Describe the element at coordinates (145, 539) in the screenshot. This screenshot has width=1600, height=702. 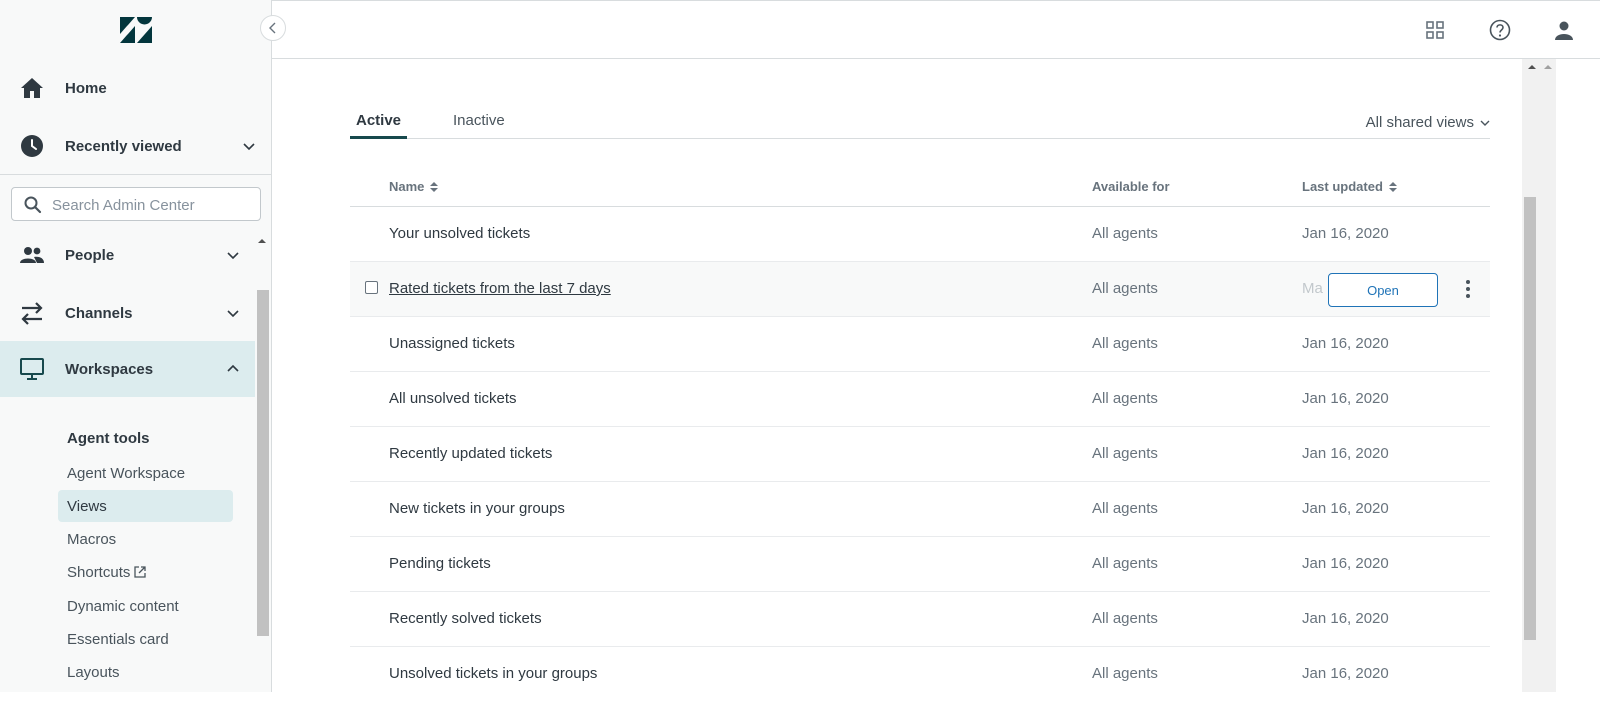
I see `sub-item-macros: Macros` at that location.